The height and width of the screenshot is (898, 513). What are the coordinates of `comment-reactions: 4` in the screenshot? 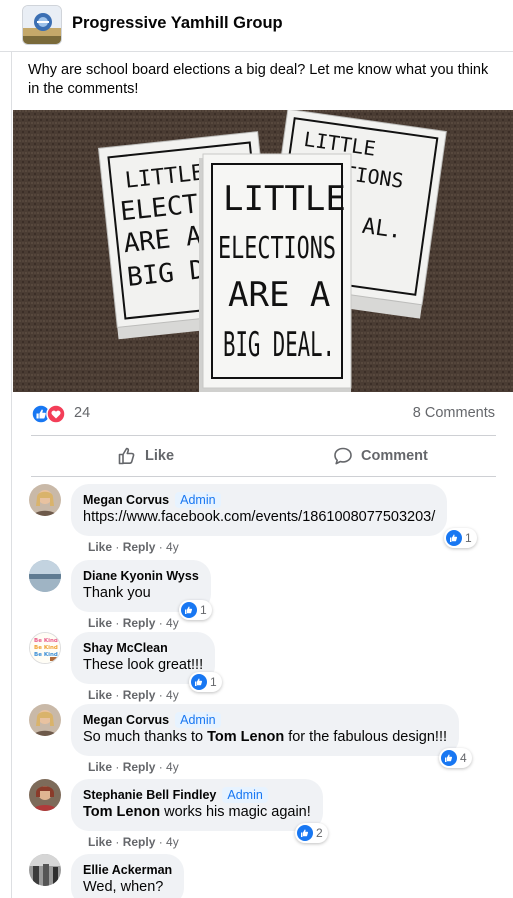 It's located at (455, 758).